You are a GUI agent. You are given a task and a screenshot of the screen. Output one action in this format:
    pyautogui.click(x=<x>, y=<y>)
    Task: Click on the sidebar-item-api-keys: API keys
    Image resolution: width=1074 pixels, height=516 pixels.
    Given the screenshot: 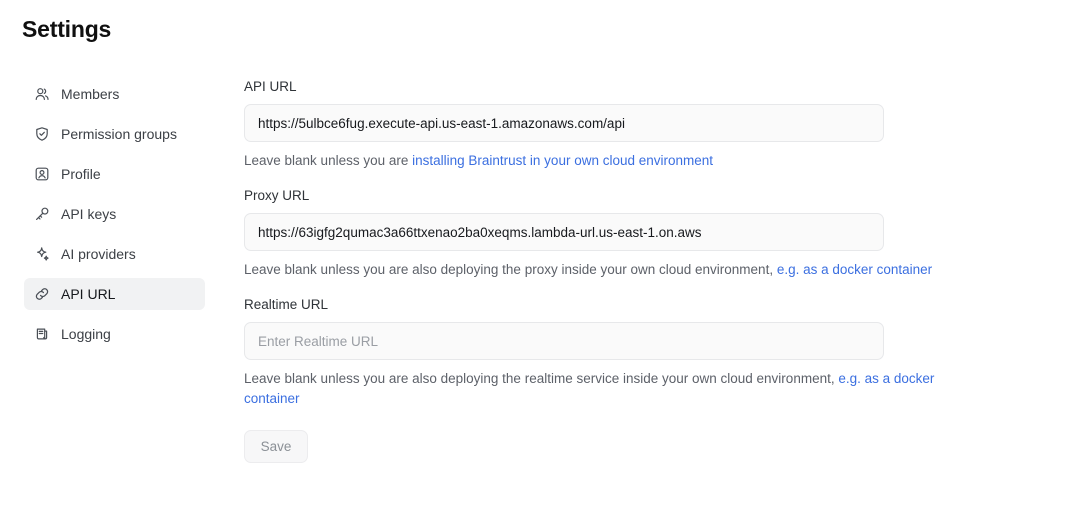 What is the action you would take?
    pyautogui.click(x=114, y=214)
    